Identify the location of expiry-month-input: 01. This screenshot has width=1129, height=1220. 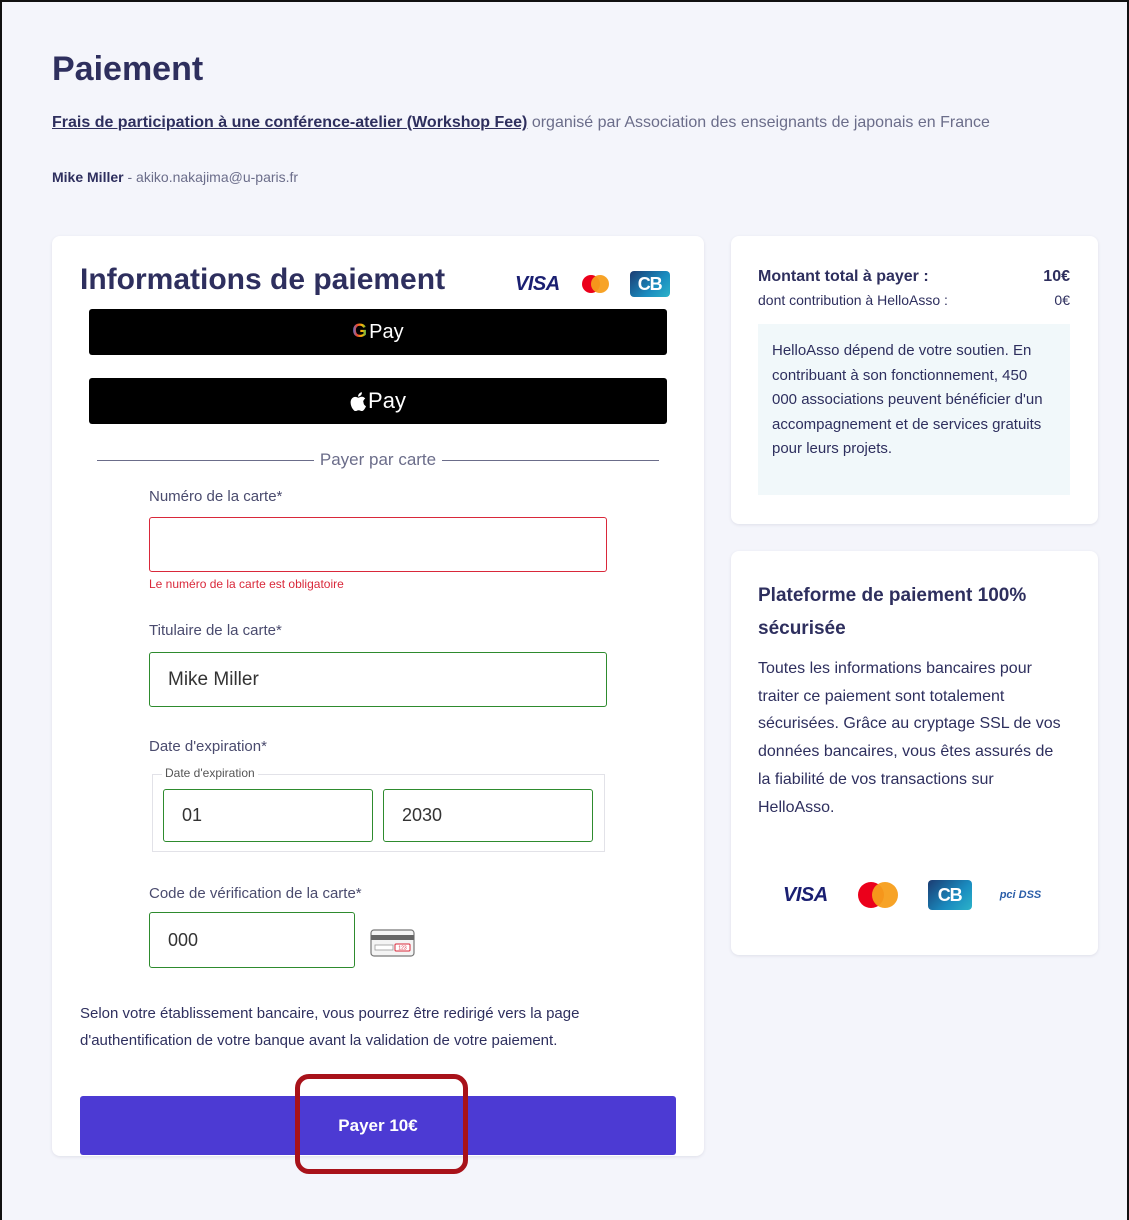
(268, 815).